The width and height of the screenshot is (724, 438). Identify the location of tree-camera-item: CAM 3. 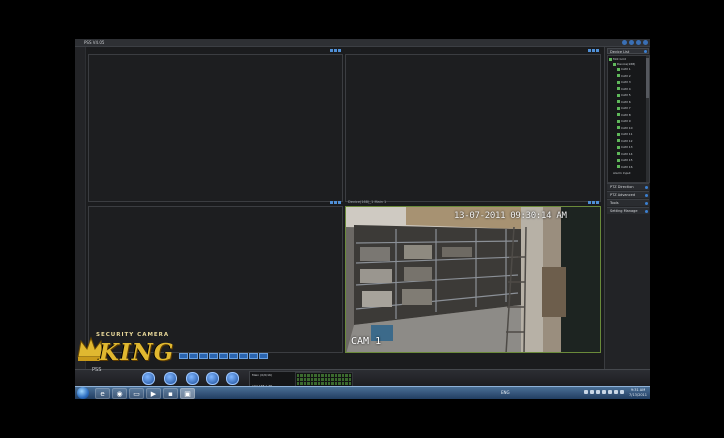
(624, 82).